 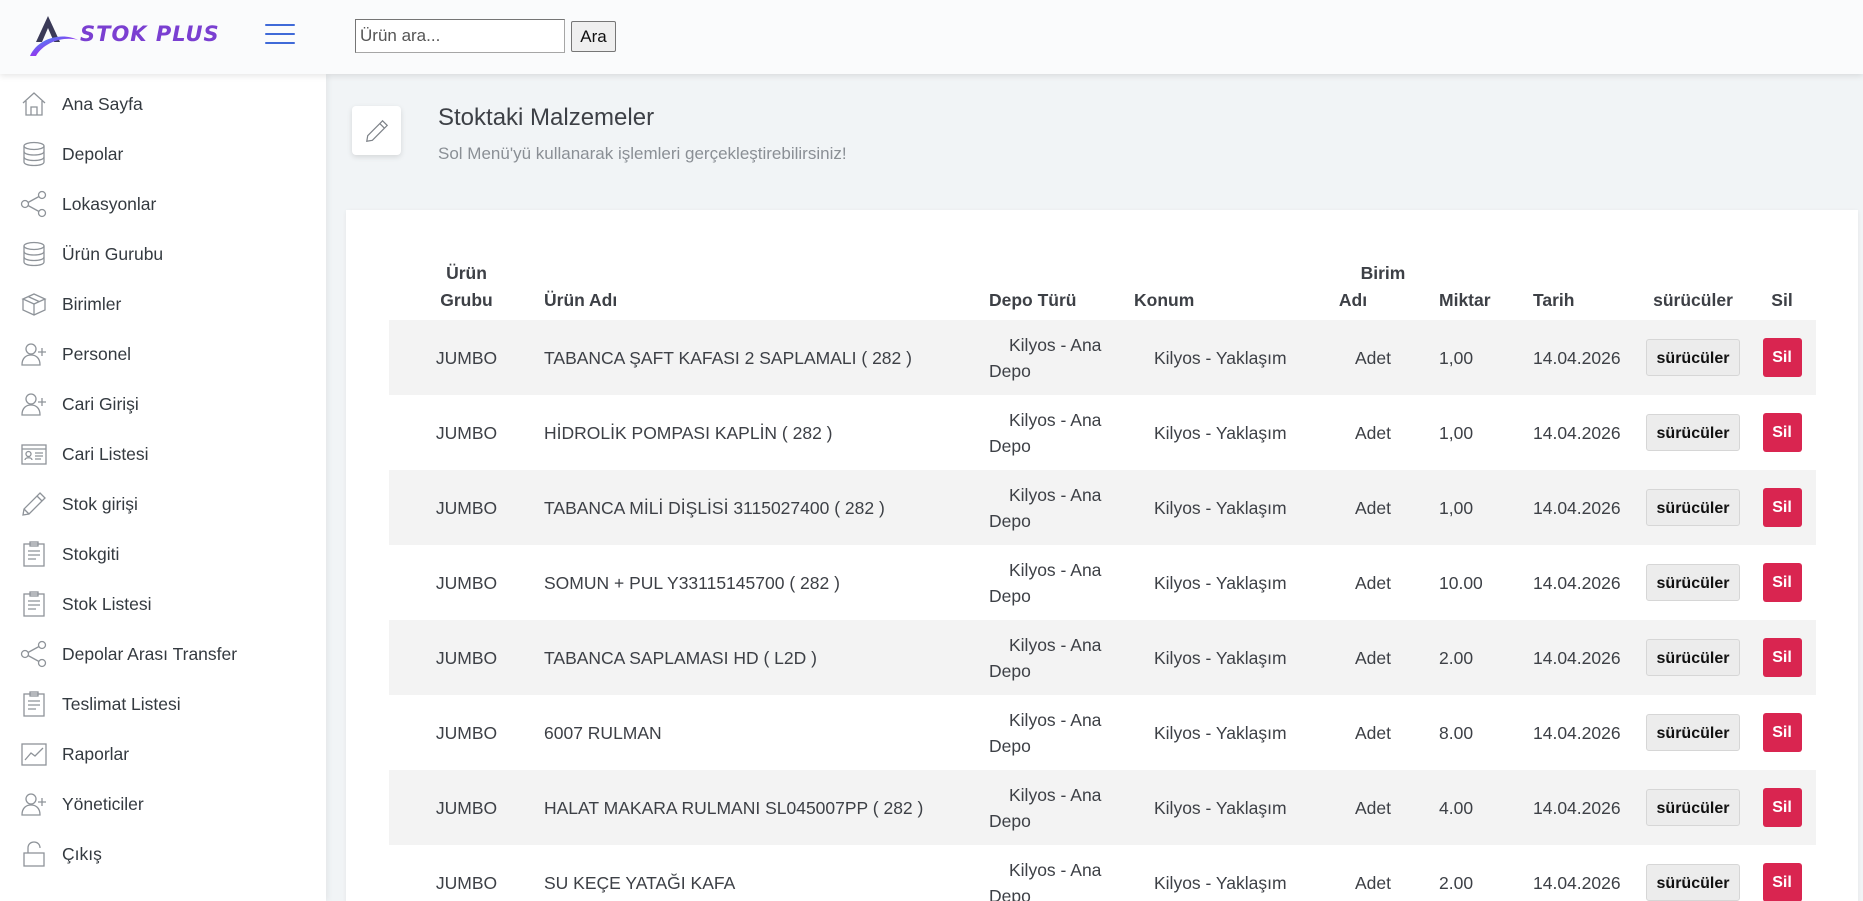 What do you see at coordinates (163, 454) in the screenshot?
I see `sidebar-item-cari-listesi: Cari Listesi` at bounding box center [163, 454].